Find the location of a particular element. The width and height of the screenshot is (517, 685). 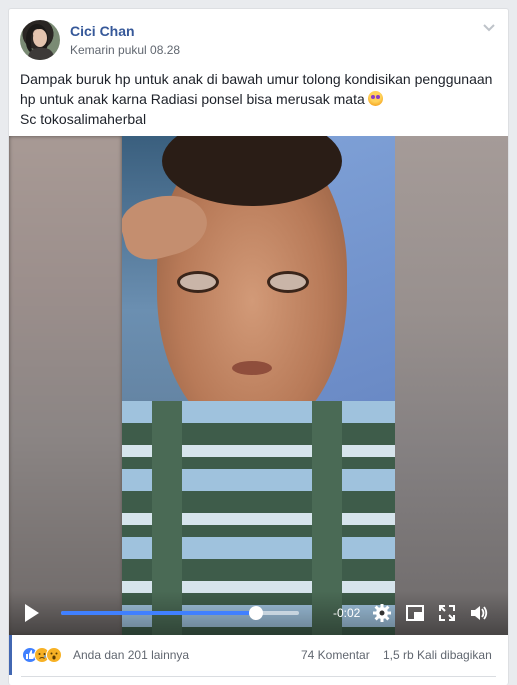

picture-in-picture-icon is located at coordinates (415, 613).